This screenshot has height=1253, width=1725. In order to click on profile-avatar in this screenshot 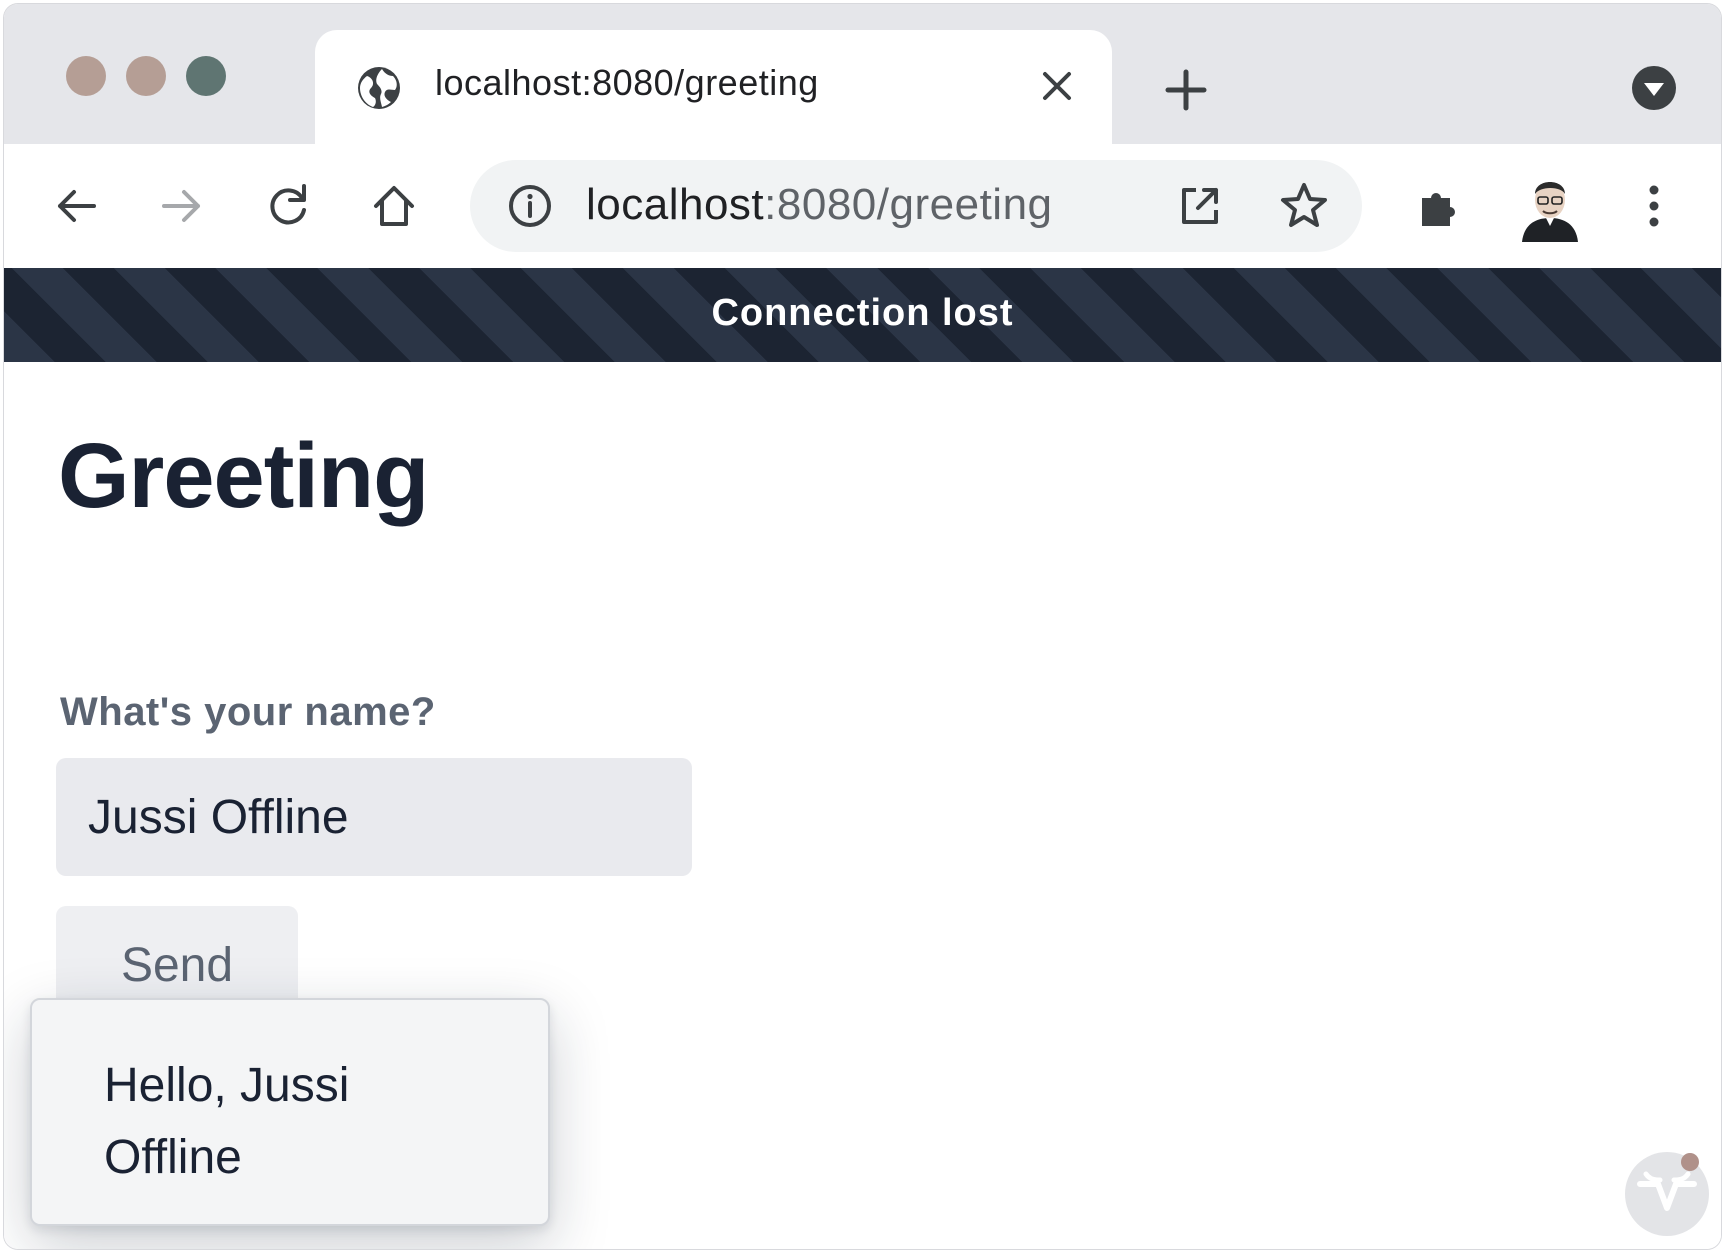, I will do `click(1550, 206)`.